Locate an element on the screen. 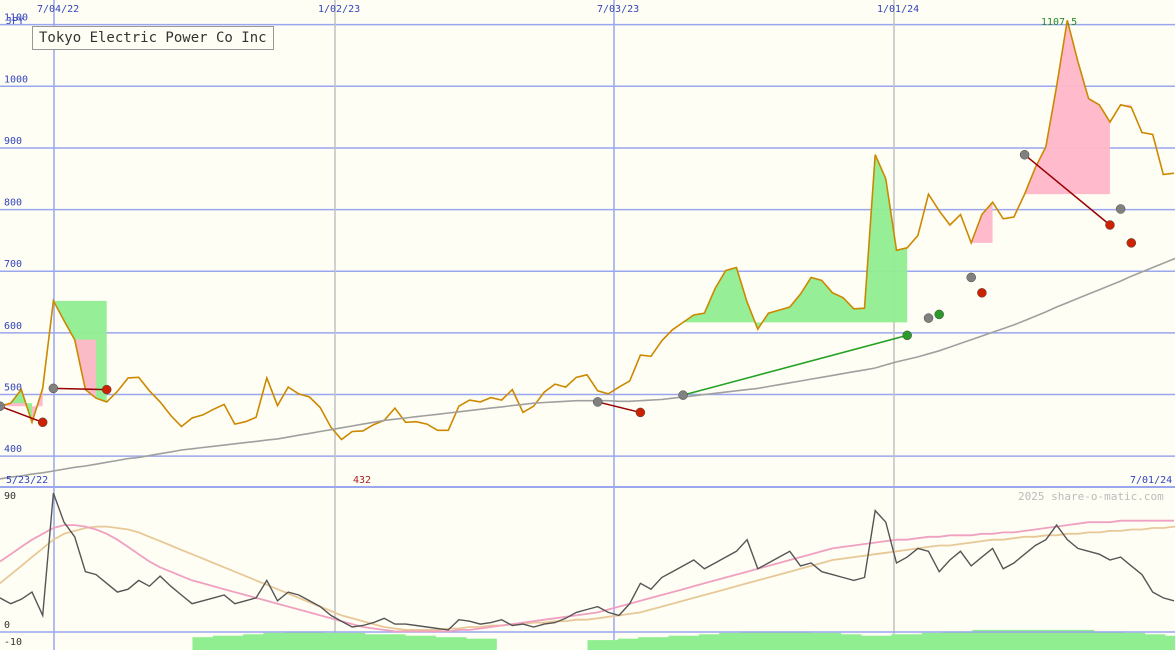 The image size is (1175, 650). x-tick-label: 7/04/22 is located at coordinates (58, 9).